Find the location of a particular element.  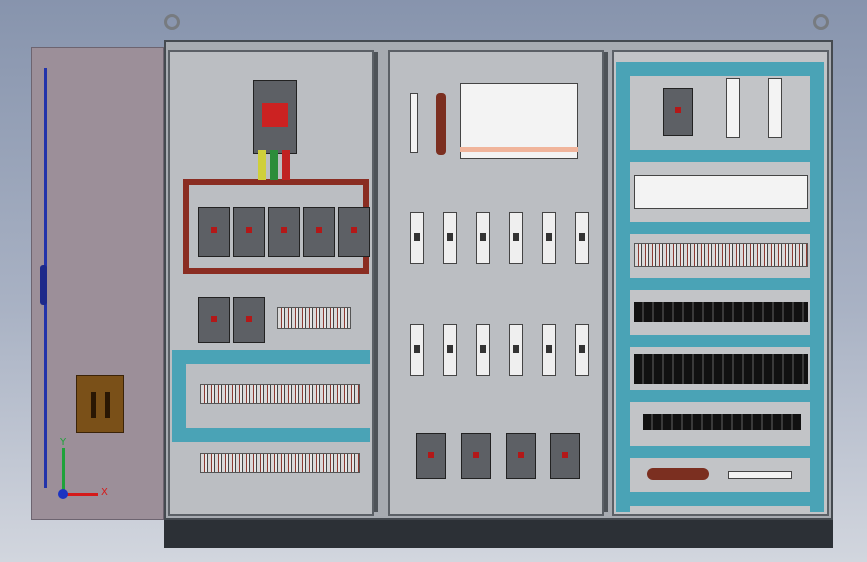

wiring-duct-right is located at coordinates (817, 287).